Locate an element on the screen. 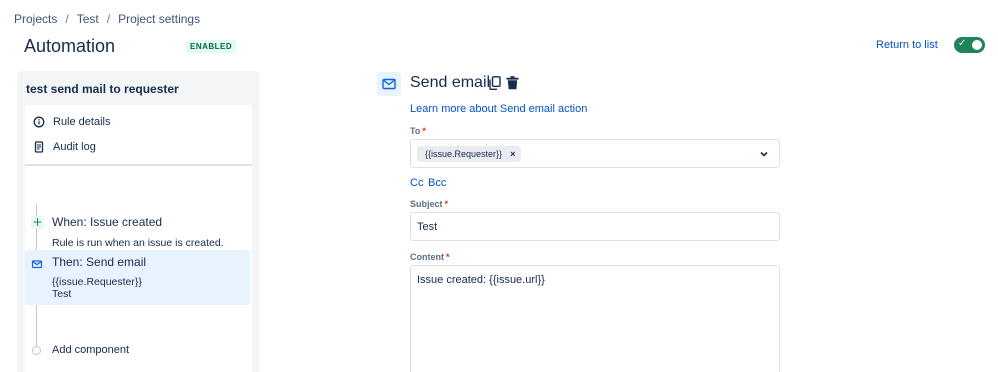 This screenshot has height=372, width=998. trigger-description: Rule is run when an issue is created. is located at coordinates (138, 243).